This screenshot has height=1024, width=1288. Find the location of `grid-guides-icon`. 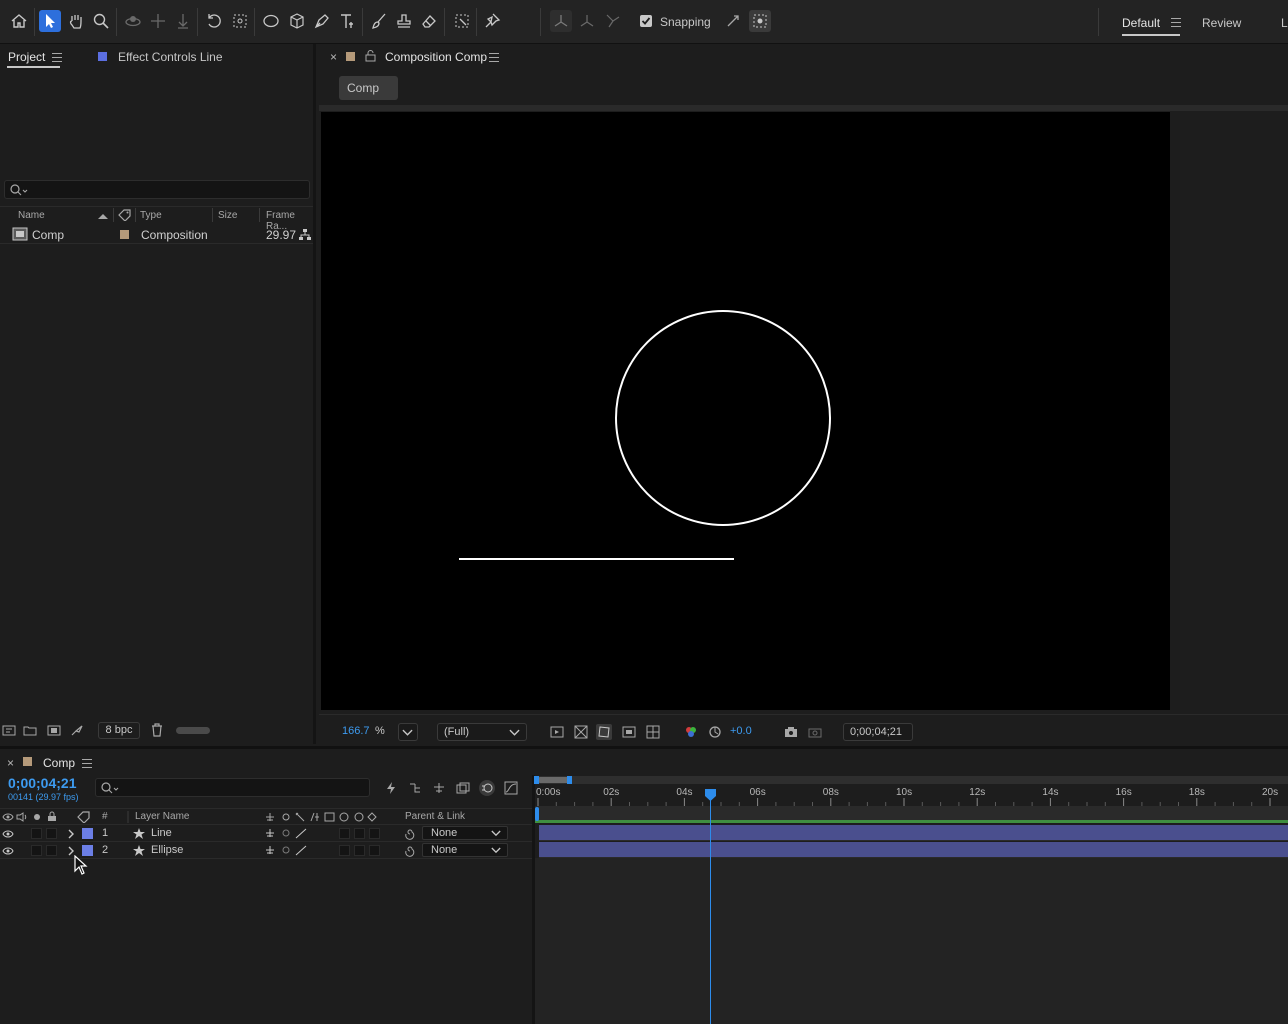

grid-guides-icon is located at coordinates (653, 732).